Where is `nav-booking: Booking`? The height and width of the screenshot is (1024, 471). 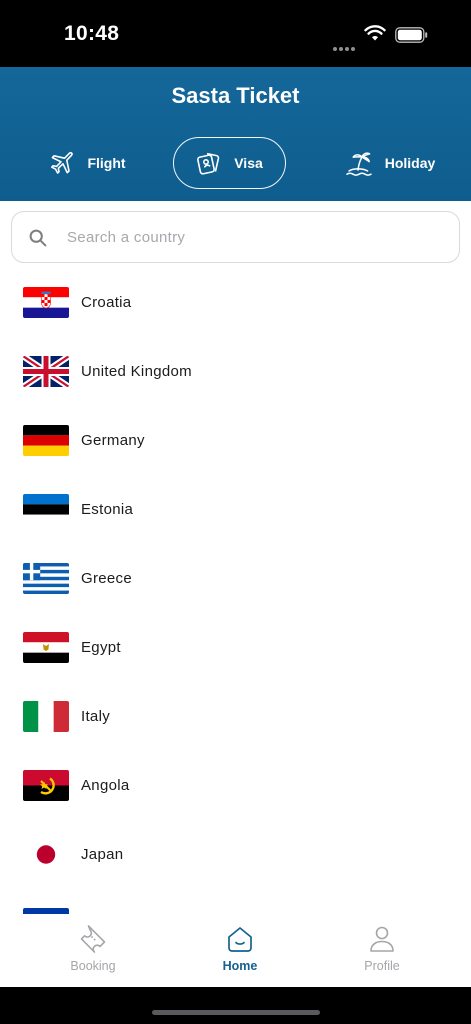
nav-booking: Booking is located at coordinates (93, 948).